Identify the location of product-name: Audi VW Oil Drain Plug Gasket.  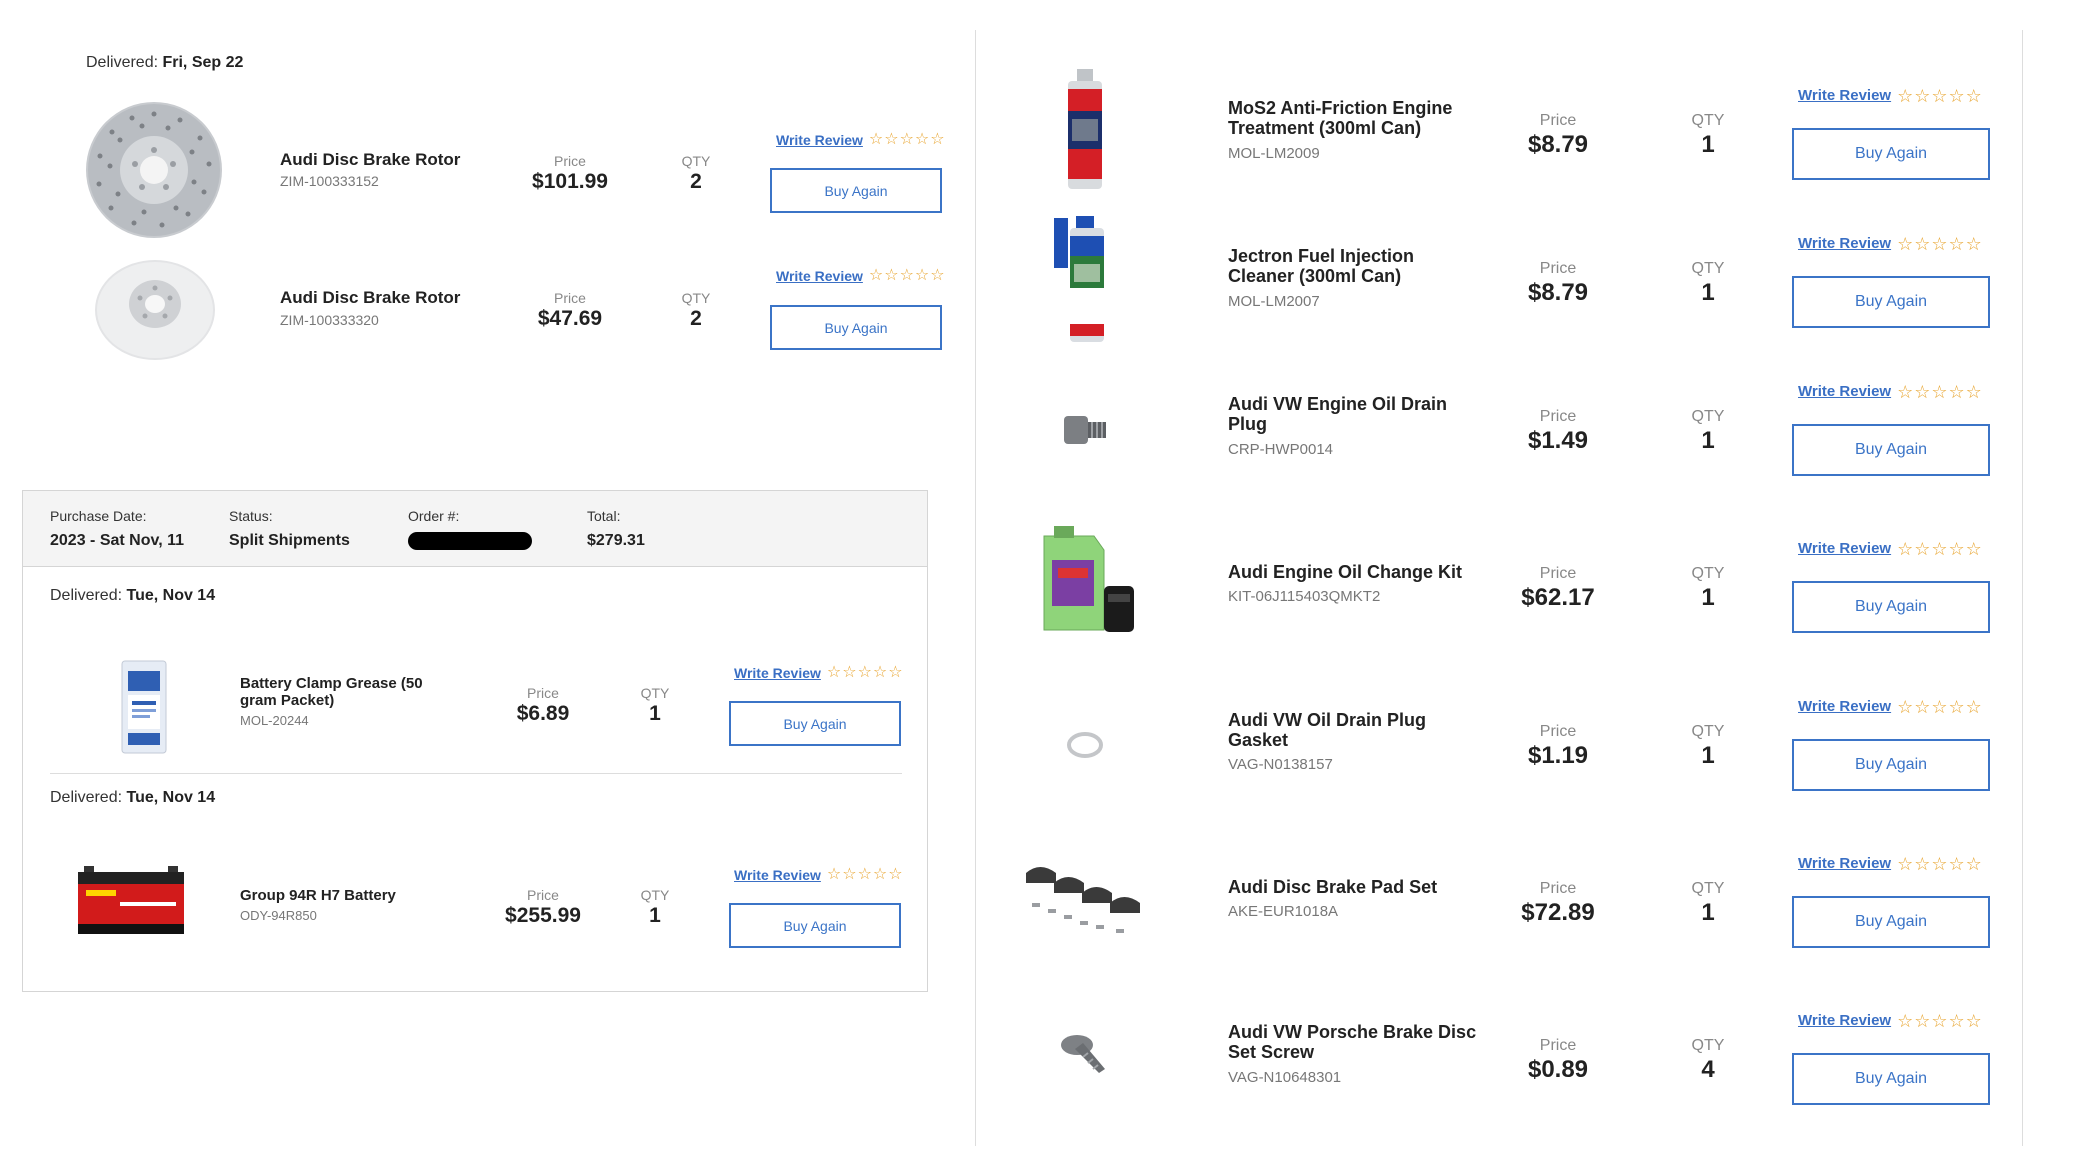
(1348, 730).